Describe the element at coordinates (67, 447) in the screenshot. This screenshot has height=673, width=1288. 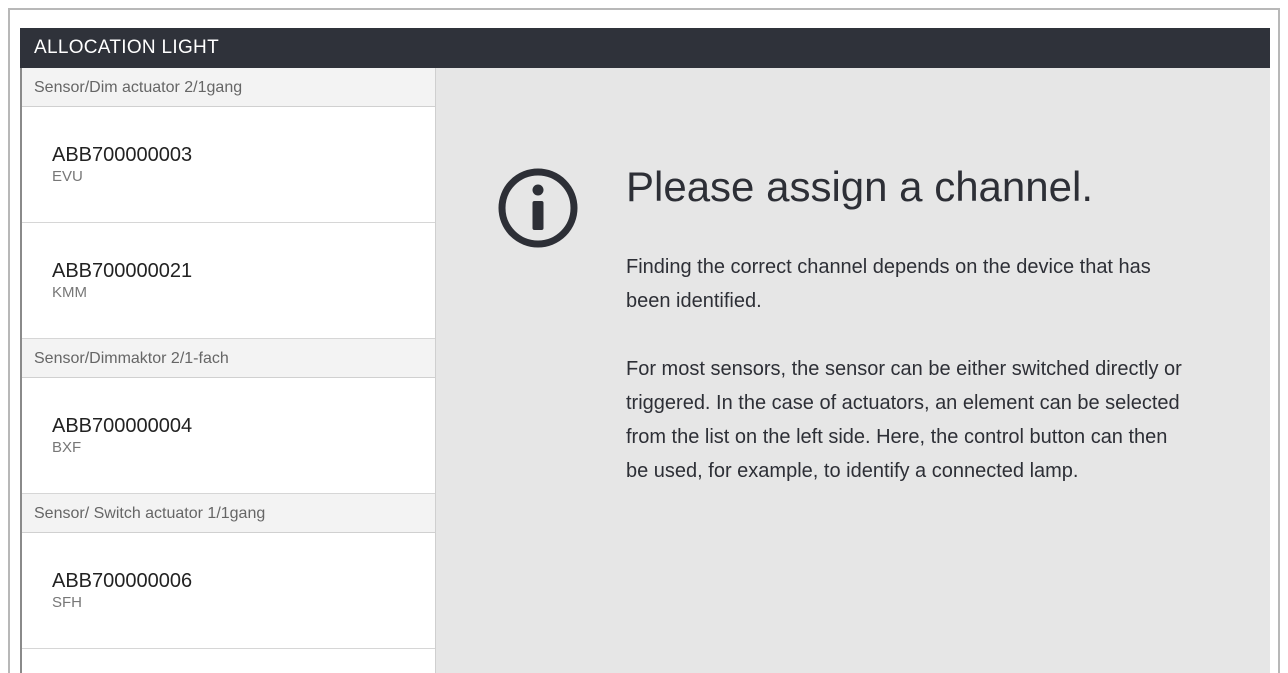
I see `device-subtitle: BXF` at that location.